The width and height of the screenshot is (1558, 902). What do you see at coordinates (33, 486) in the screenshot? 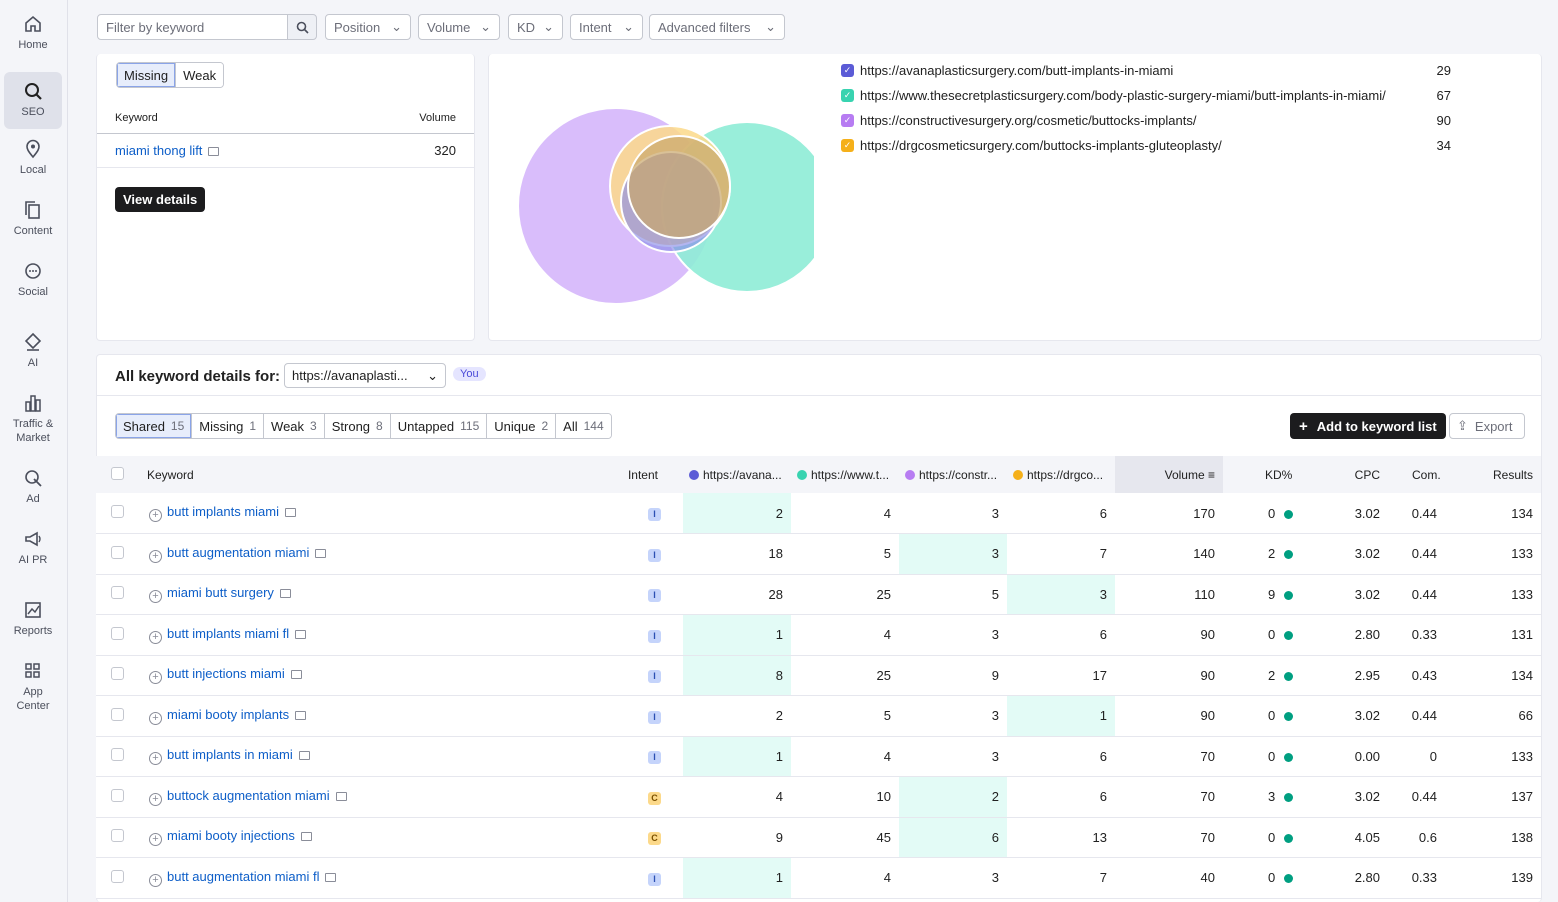
I see `nav-item-ad: Ad` at bounding box center [33, 486].